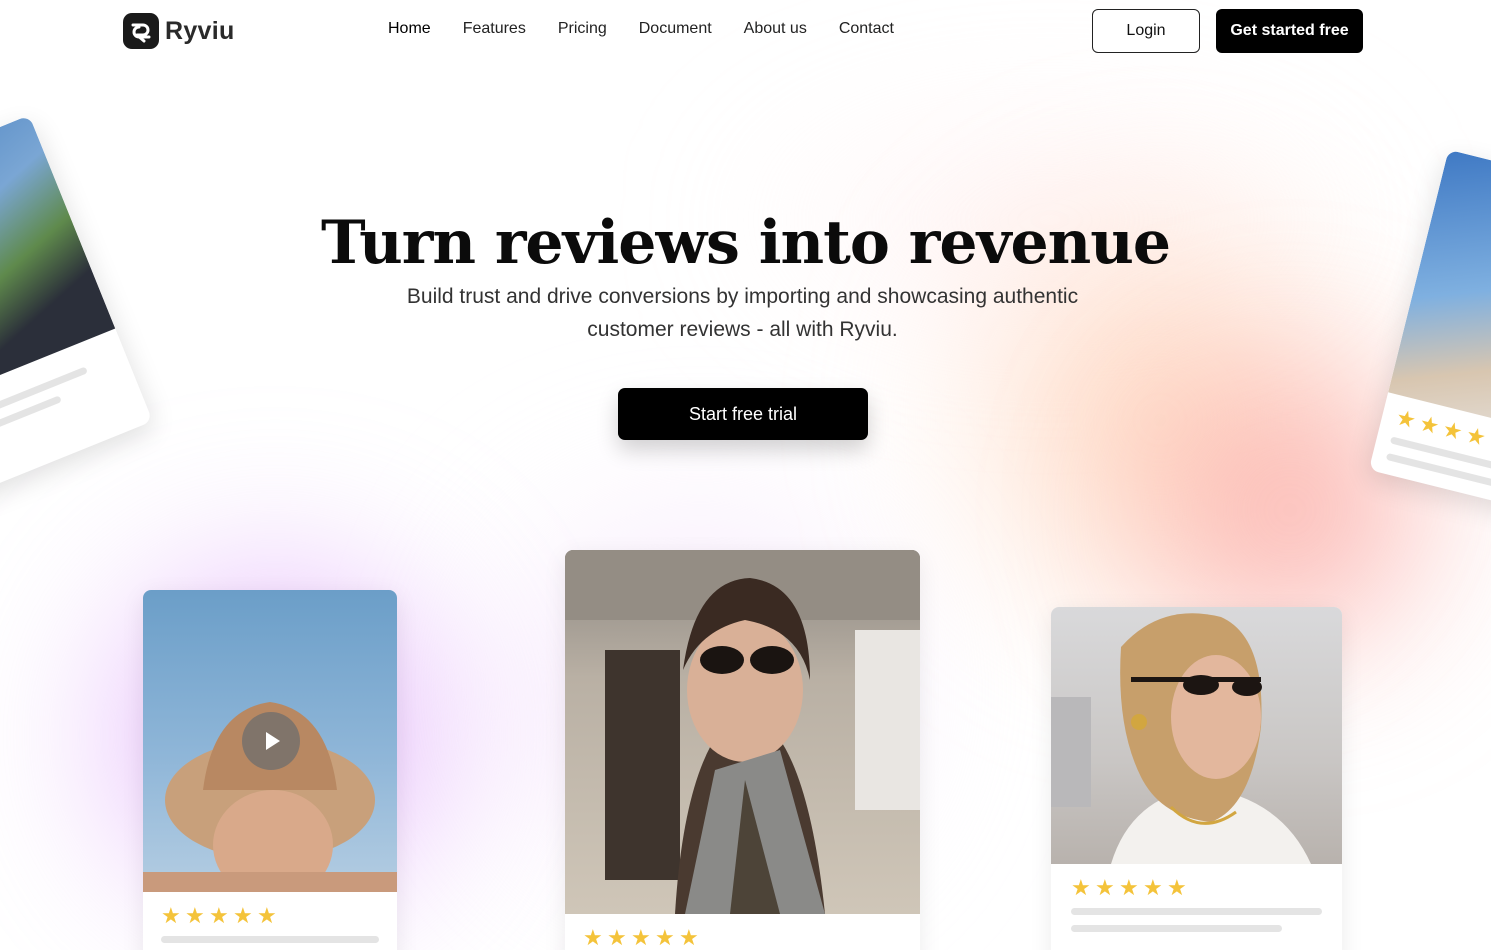 This screenshot has height=950, width=1491. I want to click on review-card-side-left, so click(76, 315).